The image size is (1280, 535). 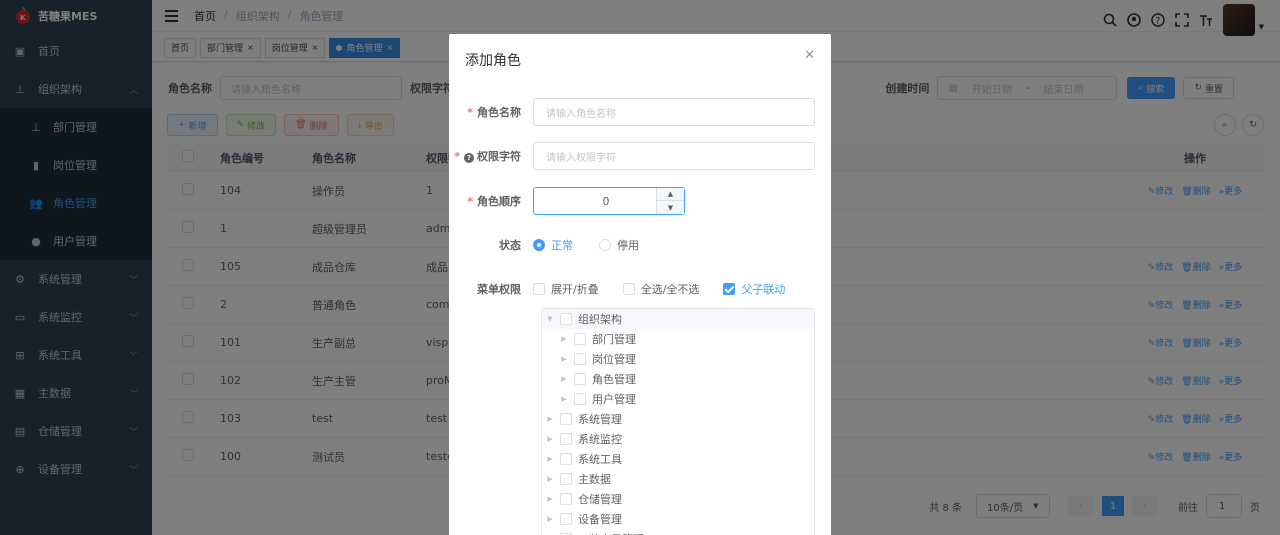 What do you see at coordinates (510, 245) in the screenshot?
I see `status-label: 状态` at bounding box center [510, 245].